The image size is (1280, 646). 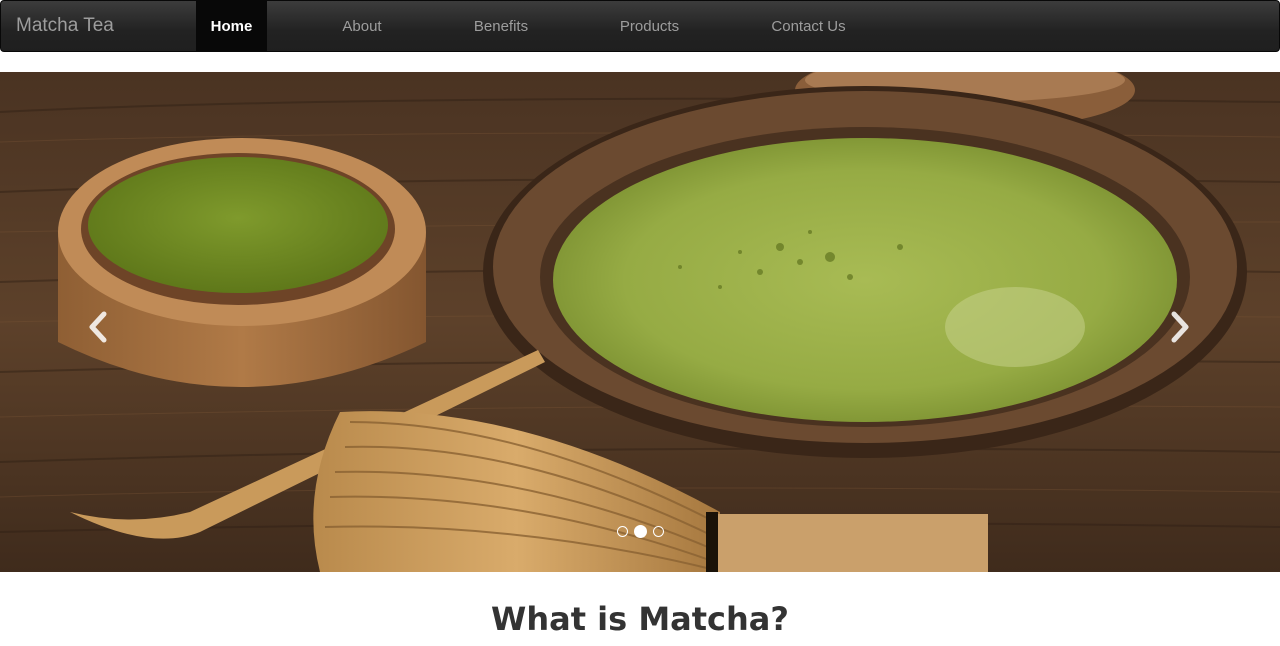 I want to click on carousel-prev-button, so click(x=98, y=327).